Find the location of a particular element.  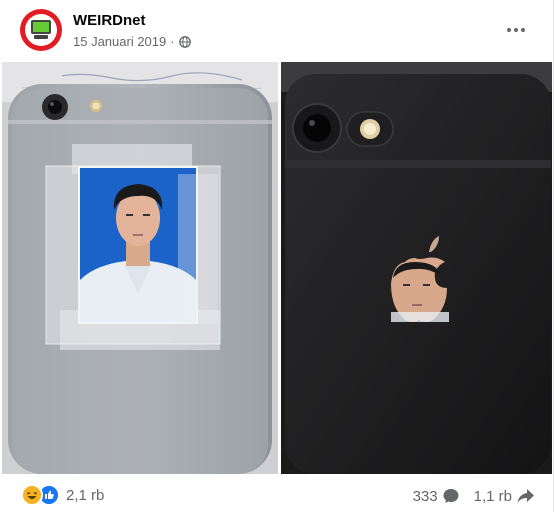

share-count: 1,1 rb is located at coordinates (492, 496).